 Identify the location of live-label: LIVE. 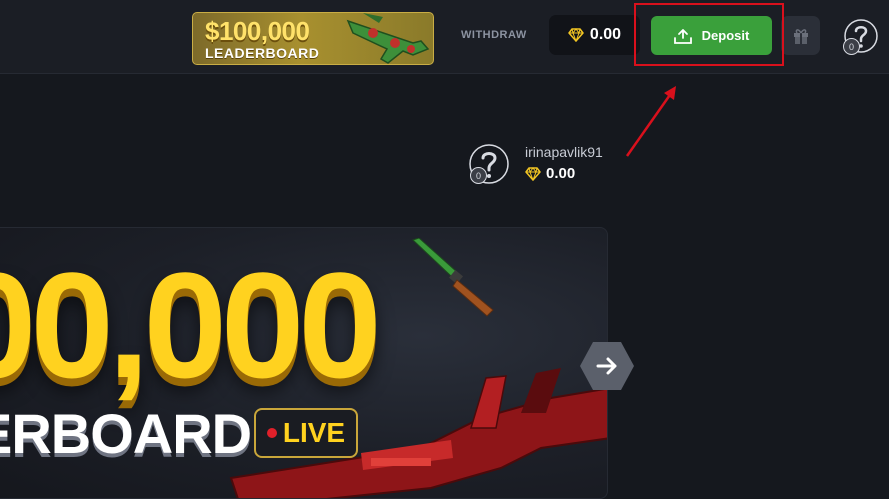
(314, 432).